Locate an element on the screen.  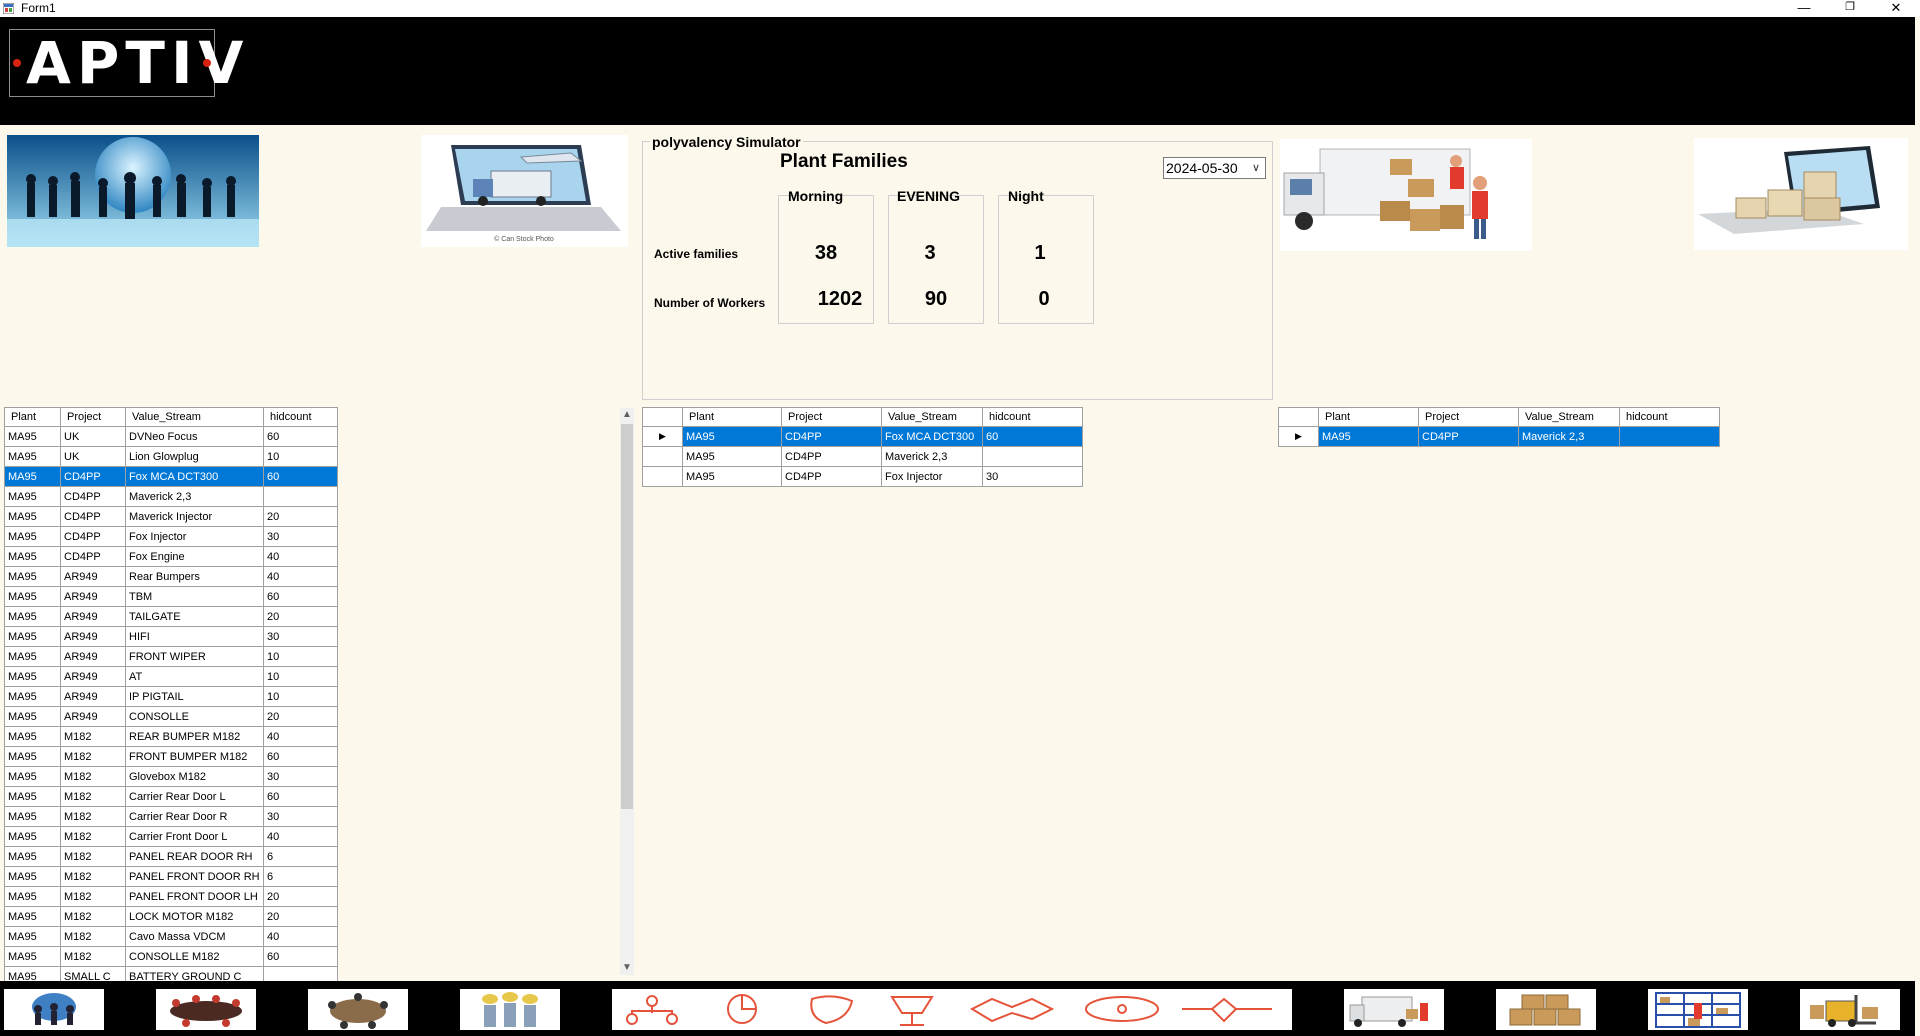
column-header-plant: Plant is located at coordinates (1368, 417).